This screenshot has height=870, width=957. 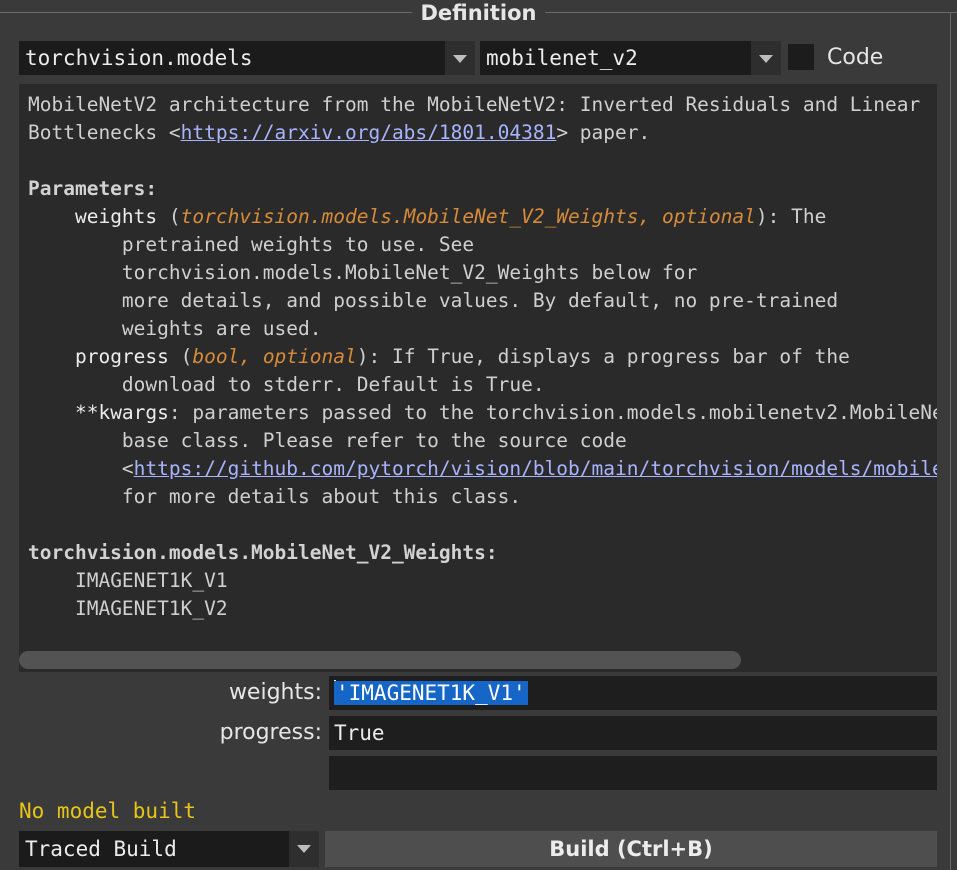 What do you see at coordinates (633, 693) in the screenshot?
I see `weights-input: 'IMAGENET1K_V1'` at bounding box center [633, 693].